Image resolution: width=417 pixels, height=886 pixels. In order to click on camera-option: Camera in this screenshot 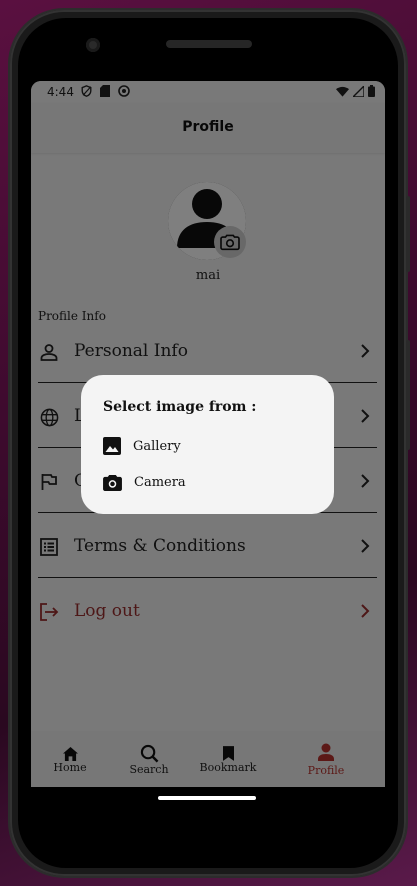, I will do `click(144, 482)`.